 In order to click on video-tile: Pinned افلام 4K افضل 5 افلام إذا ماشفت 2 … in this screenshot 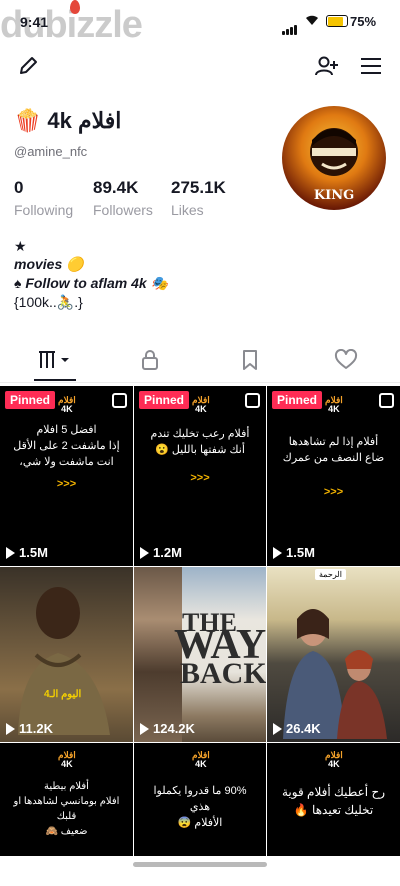, I will do `click(66, 476)`.